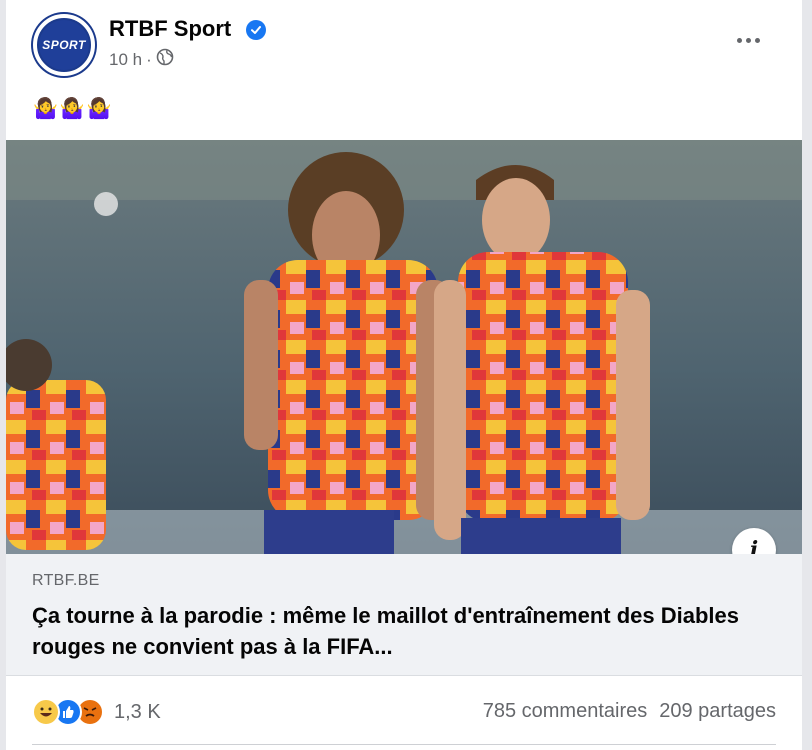 This screenshot has width=812, height=750. What do you see at coordinates (73, 109) in the screenshot?
I see `post-text: 🤷‍♀️🤷‍♀️🤷‍♀️` at bounding box center [73, 109].